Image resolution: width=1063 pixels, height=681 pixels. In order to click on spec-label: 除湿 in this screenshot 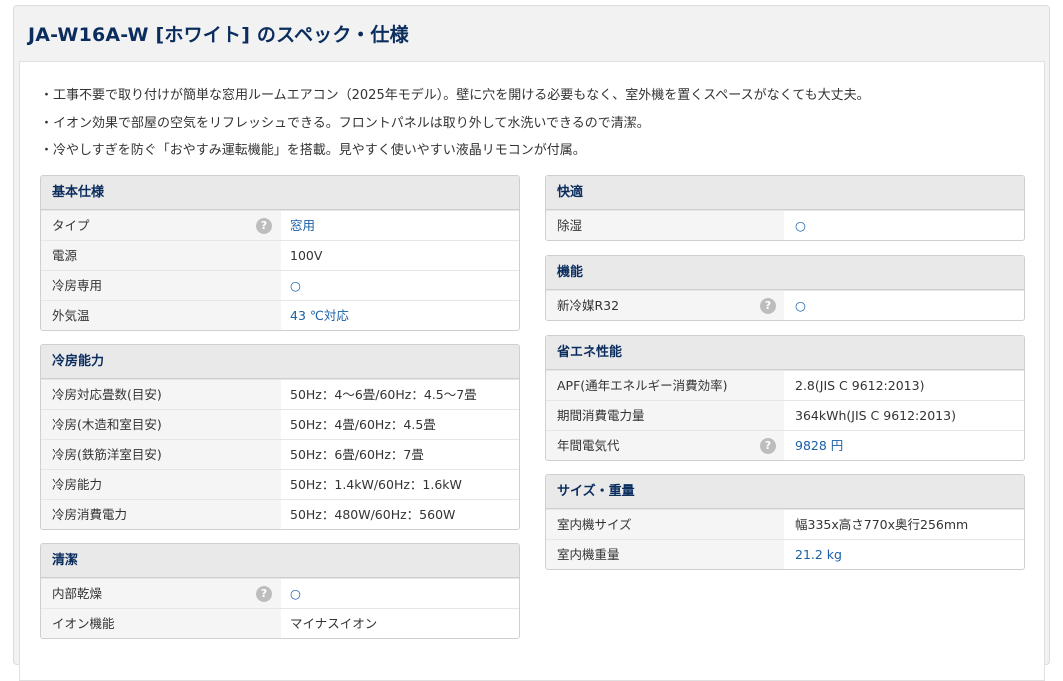, I will do `click(665, 225)`.